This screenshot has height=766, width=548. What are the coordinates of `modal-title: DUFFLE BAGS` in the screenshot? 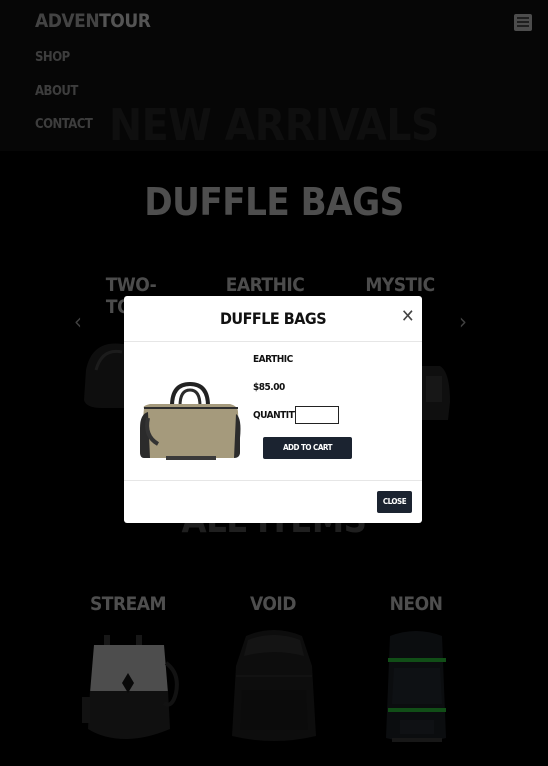 It's located at (273, 318).